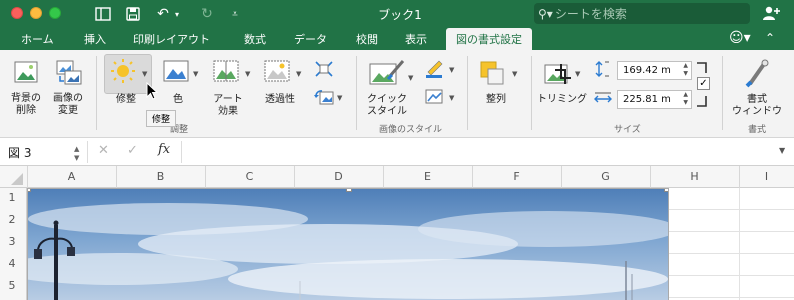 This screenshot has width=794, height=300. What do you see at coordinates (410, 78) in the screenshot?
I see `quick-styles-dropdown-icon: ▼` at bounding box center [410, 78].